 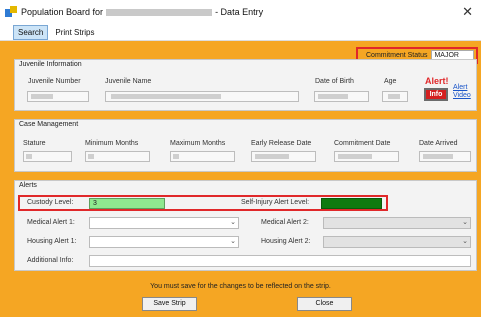 What do you see at coordinates (366, 156) in the screenshot?
I see `commitment-date-field` at bounding box center [366, 156].